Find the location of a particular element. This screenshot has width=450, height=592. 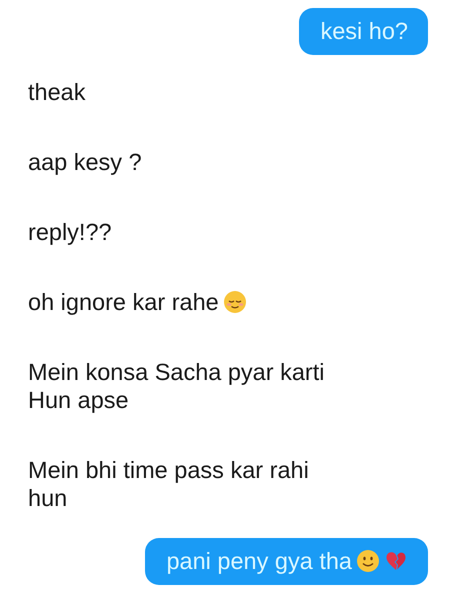

message-text: pani peny gya tha is located at coordinates (259, 561).